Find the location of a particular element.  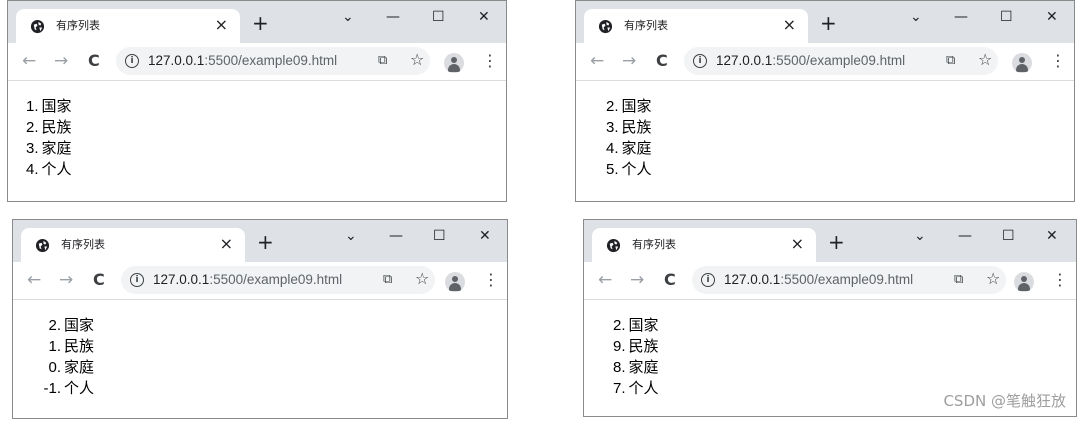

ordered-list: 1. 国家 2. 民族 3. 家庭 4. 个人 is located at coordinates (49, 138).